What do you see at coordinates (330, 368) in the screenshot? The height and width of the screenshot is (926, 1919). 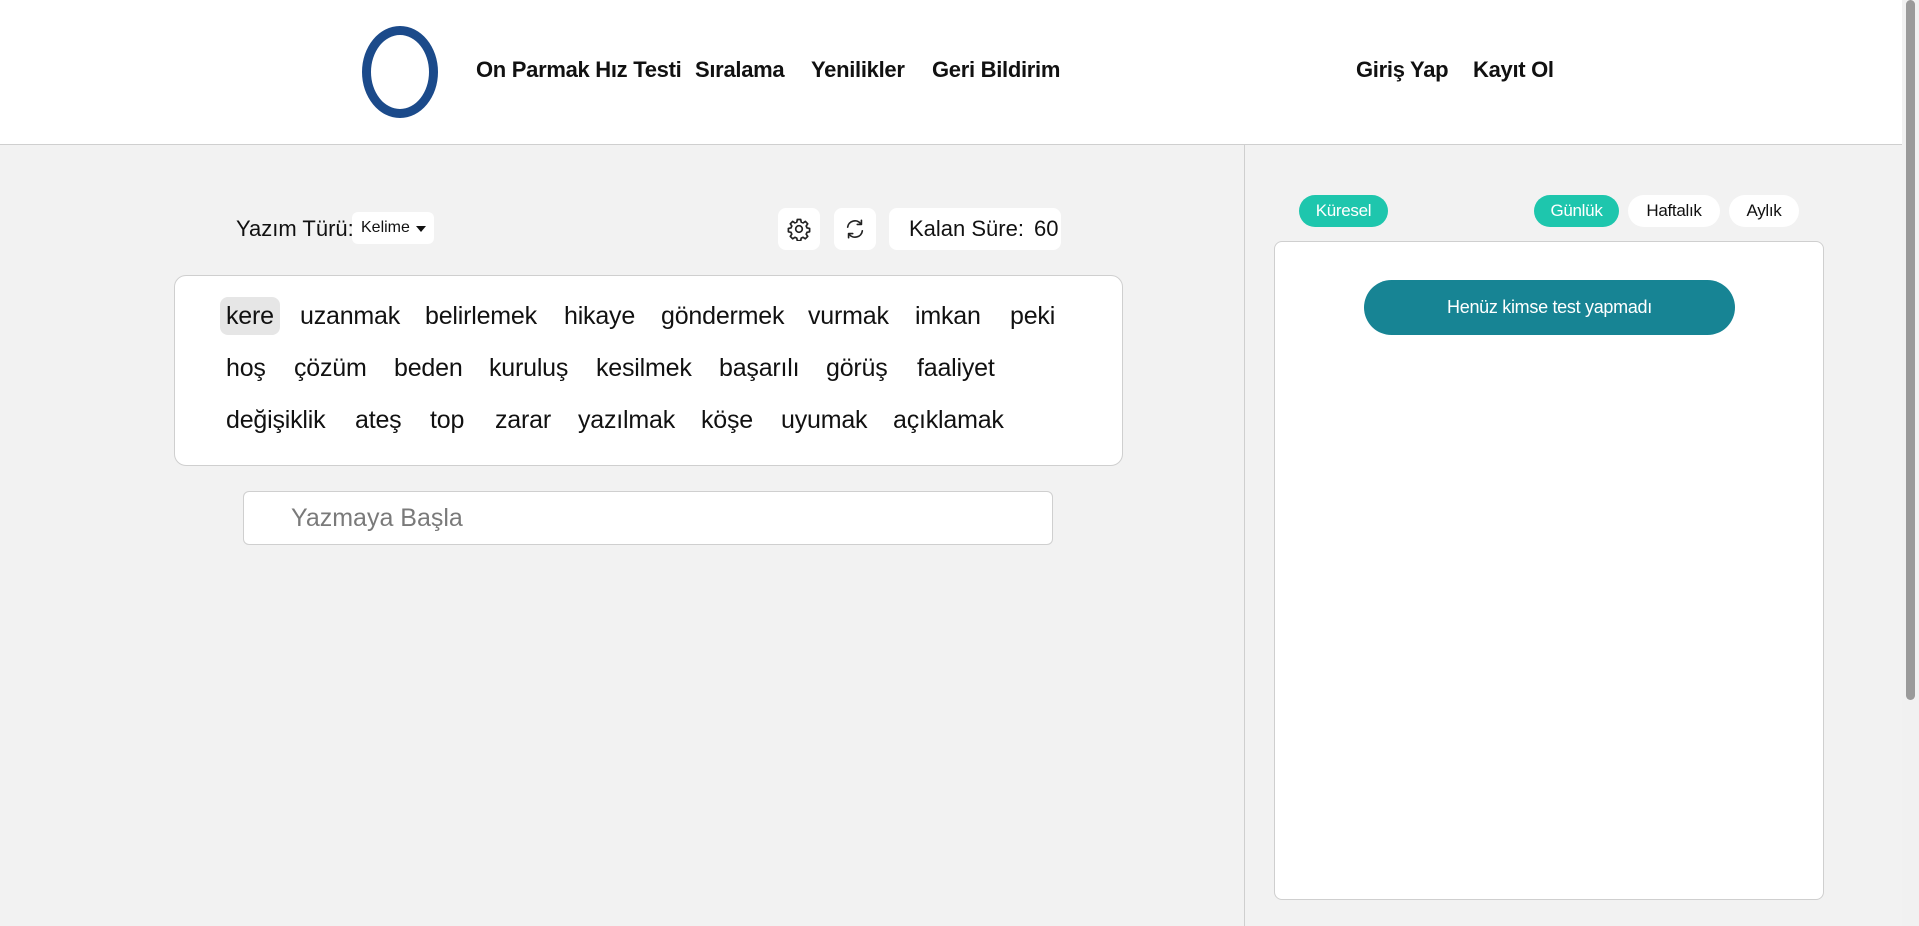 I see `word: çözüm` at bounding box center [330, 368].